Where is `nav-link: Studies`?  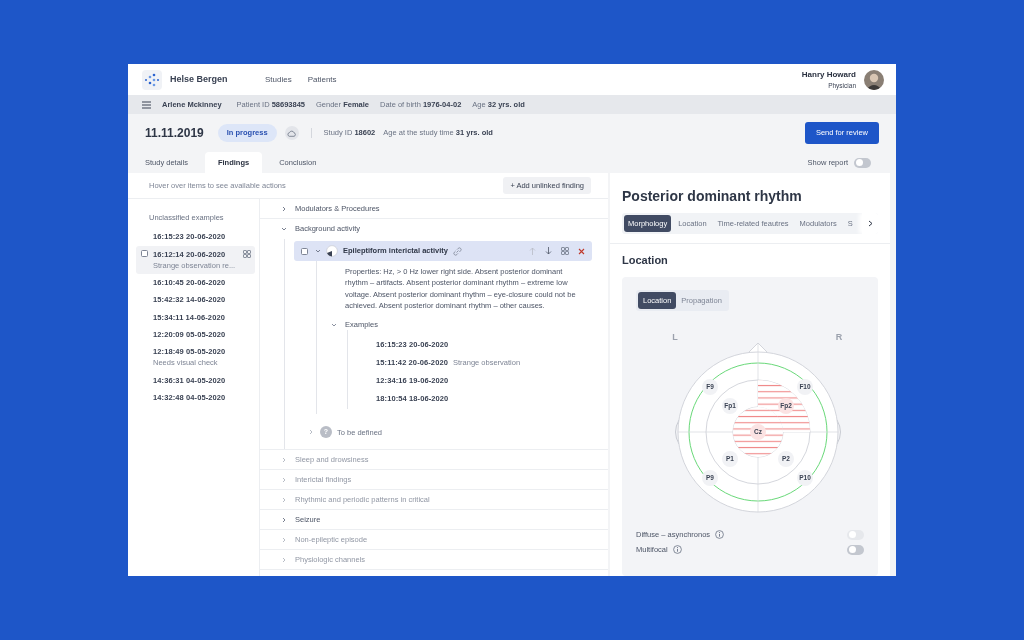 nav-link: Studies is located at coordinates (278, 79).